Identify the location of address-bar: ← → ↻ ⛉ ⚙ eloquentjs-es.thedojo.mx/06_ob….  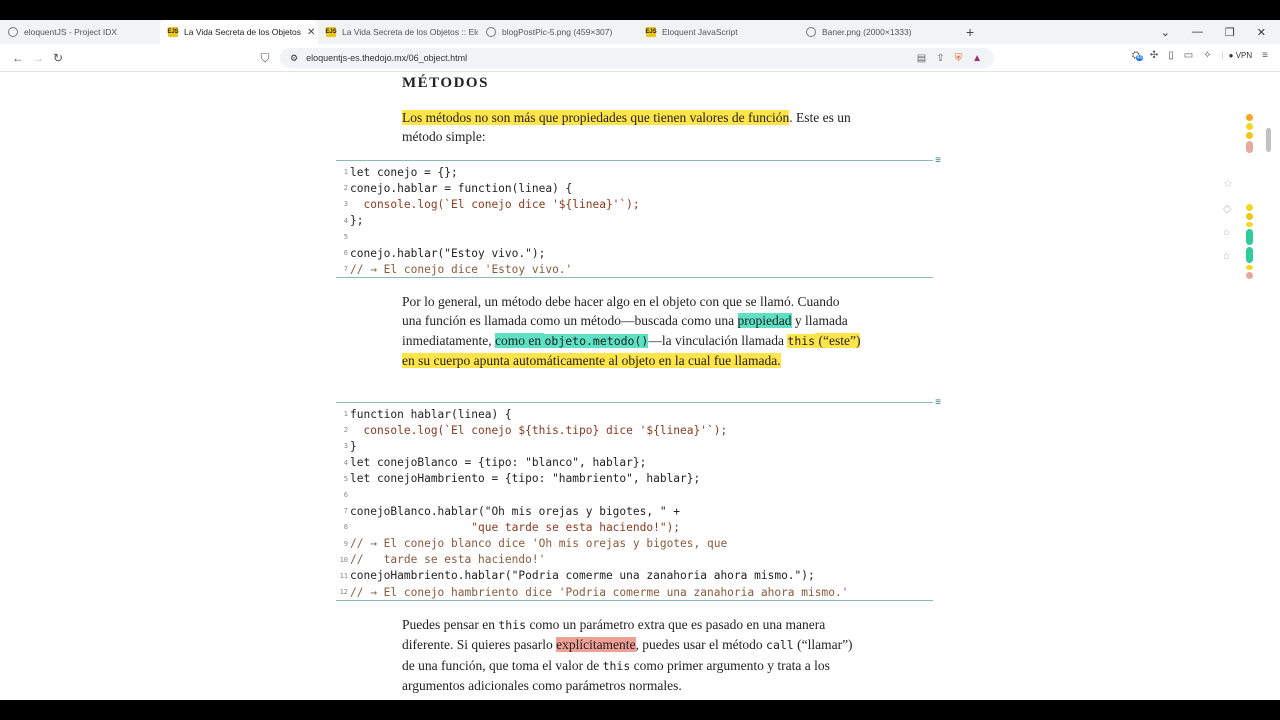
(640, 58).